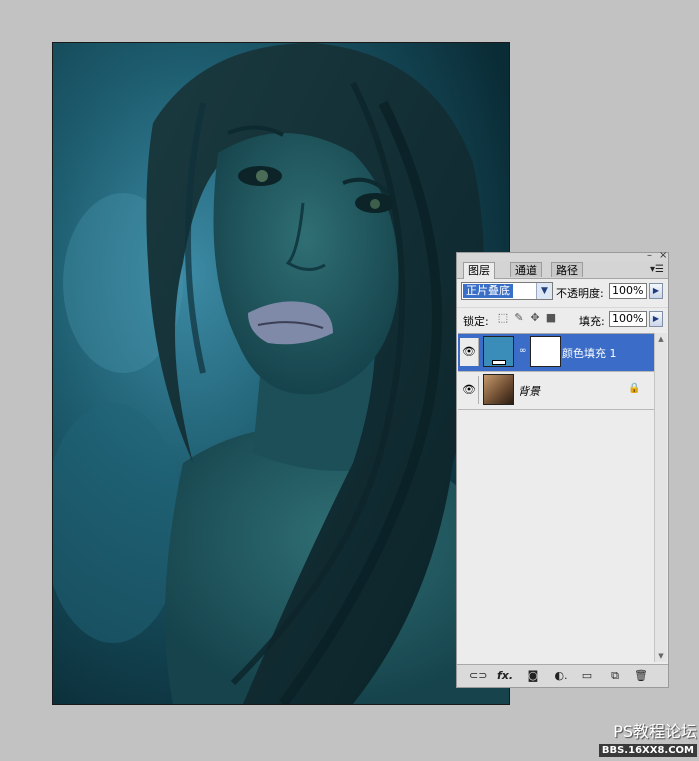  I want to click on fill-input: 100%, so click(628, 319).